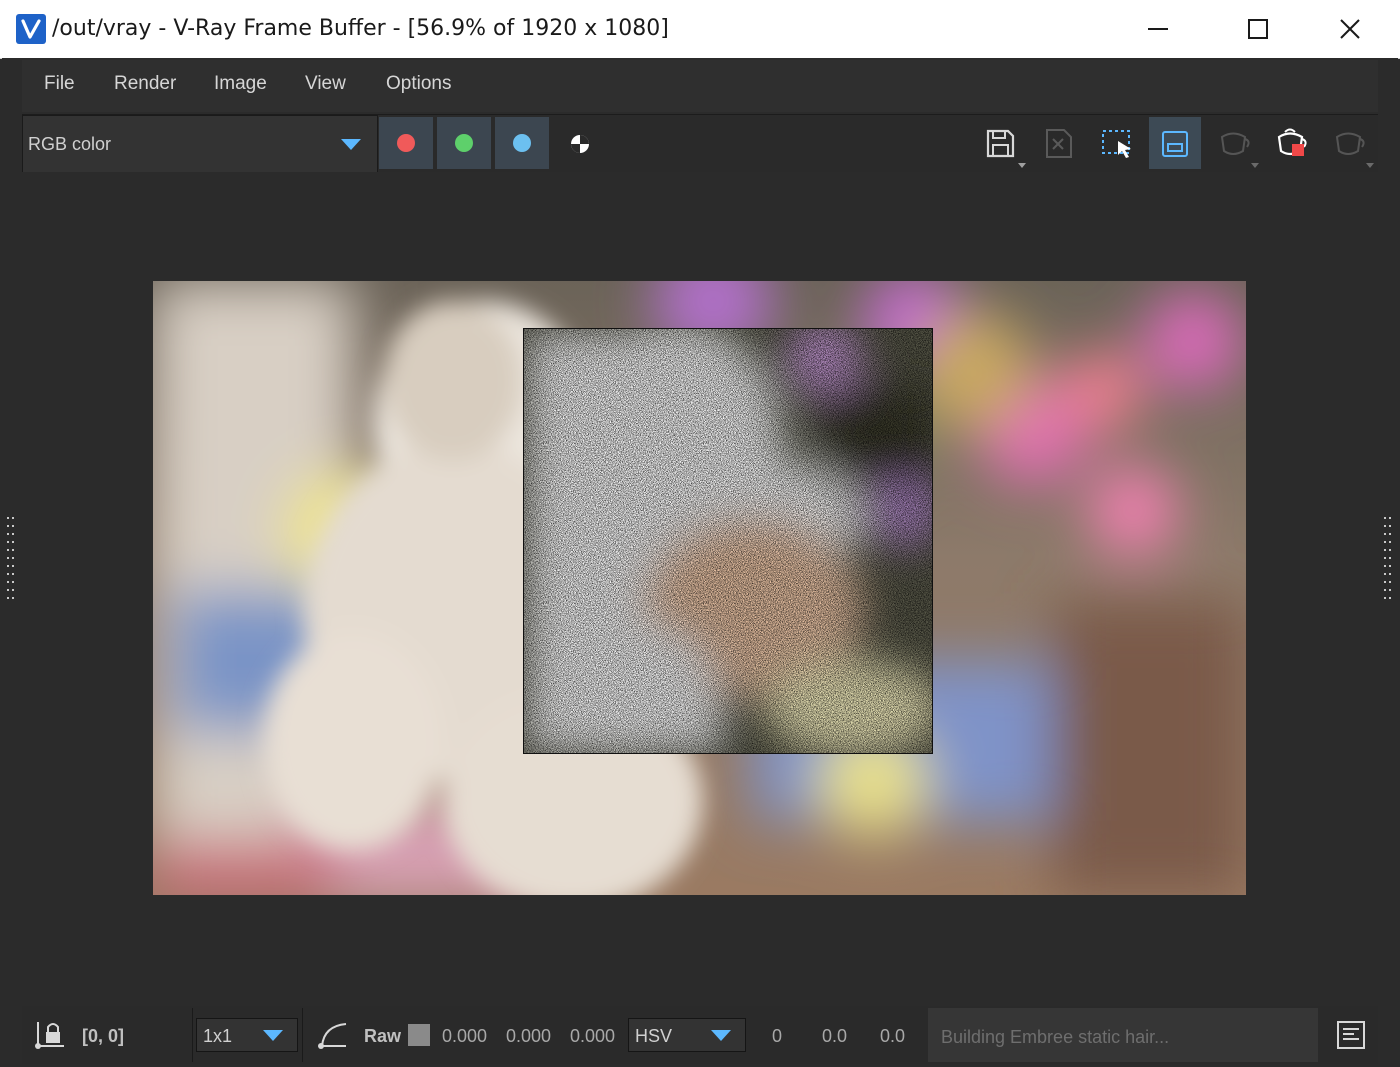  Describe the element at coordinates (240, 84) in the screenshot. I see `menu-image: Image` at that location.